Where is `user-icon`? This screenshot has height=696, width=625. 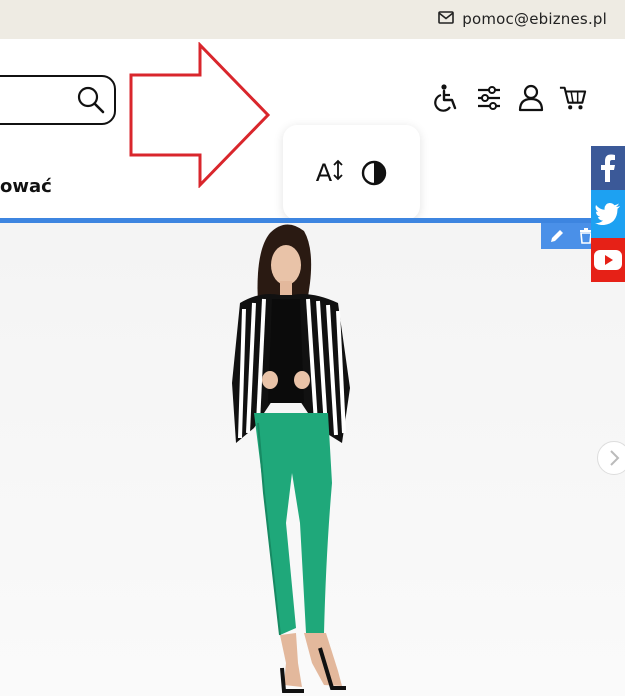 user-icon is located at coordinates (531, 98).